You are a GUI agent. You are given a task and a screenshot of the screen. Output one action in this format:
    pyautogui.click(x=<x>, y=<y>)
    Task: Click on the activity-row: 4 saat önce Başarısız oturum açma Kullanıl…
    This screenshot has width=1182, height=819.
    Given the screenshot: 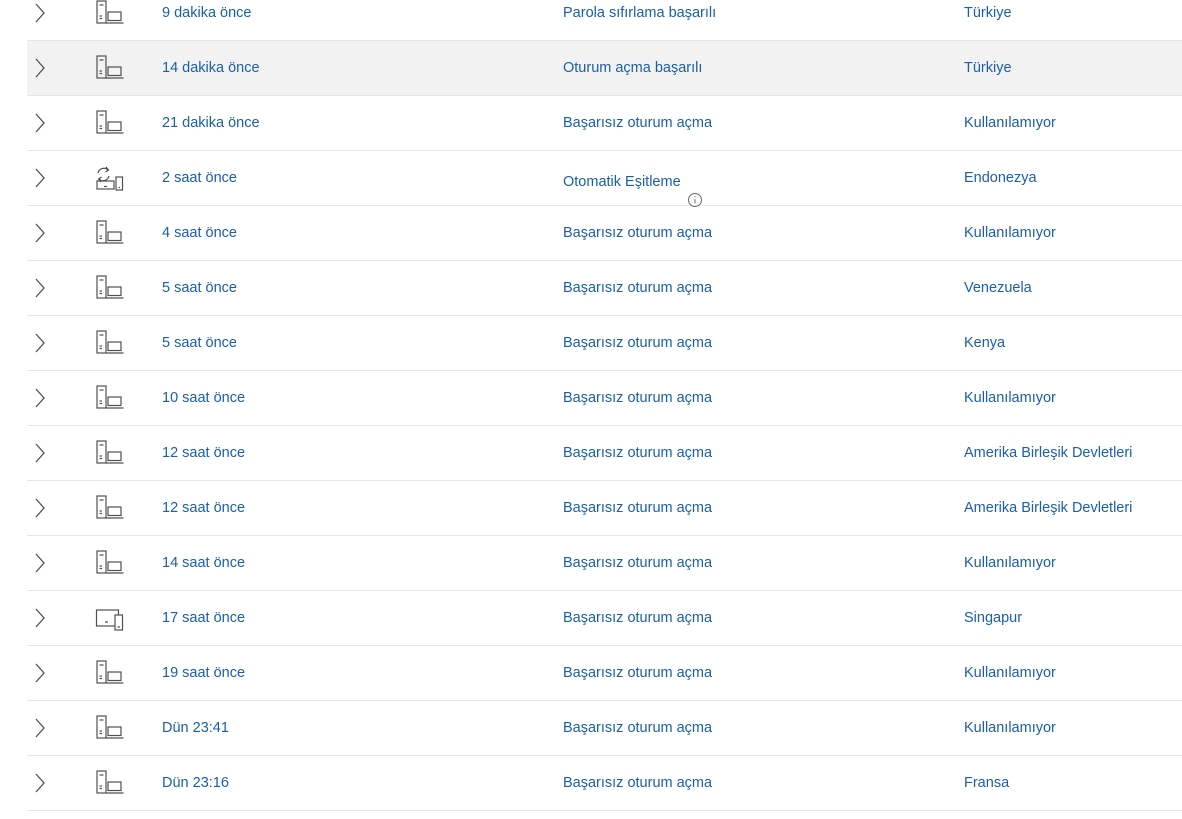 What is the action you would take?
    pyautogui.click(x=604, y=233)
    